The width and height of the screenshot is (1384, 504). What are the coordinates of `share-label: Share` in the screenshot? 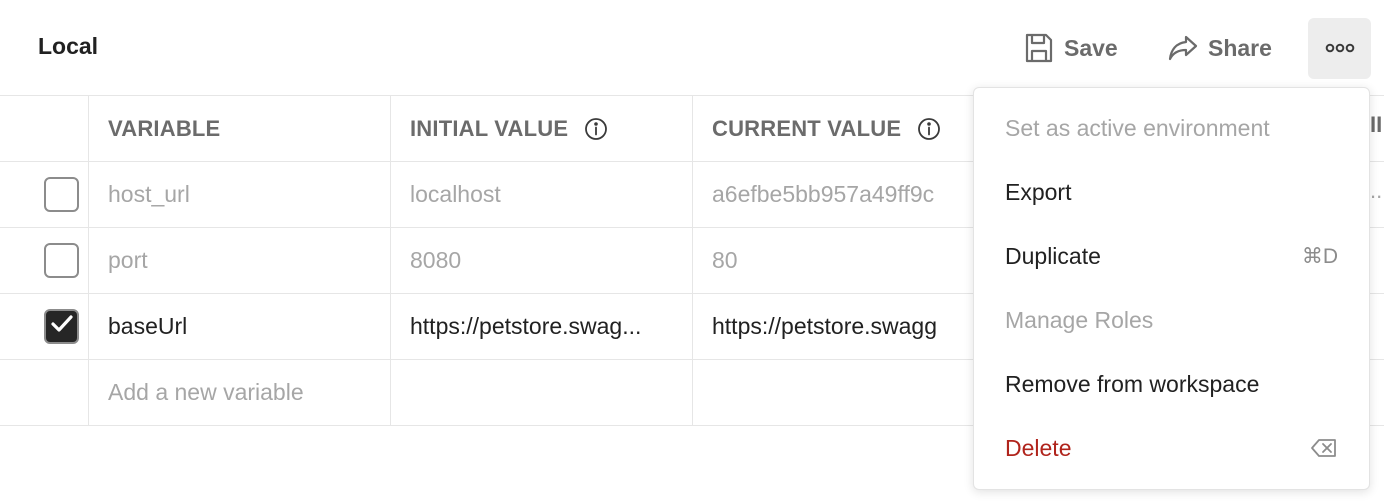 It's located at (1240, 47).